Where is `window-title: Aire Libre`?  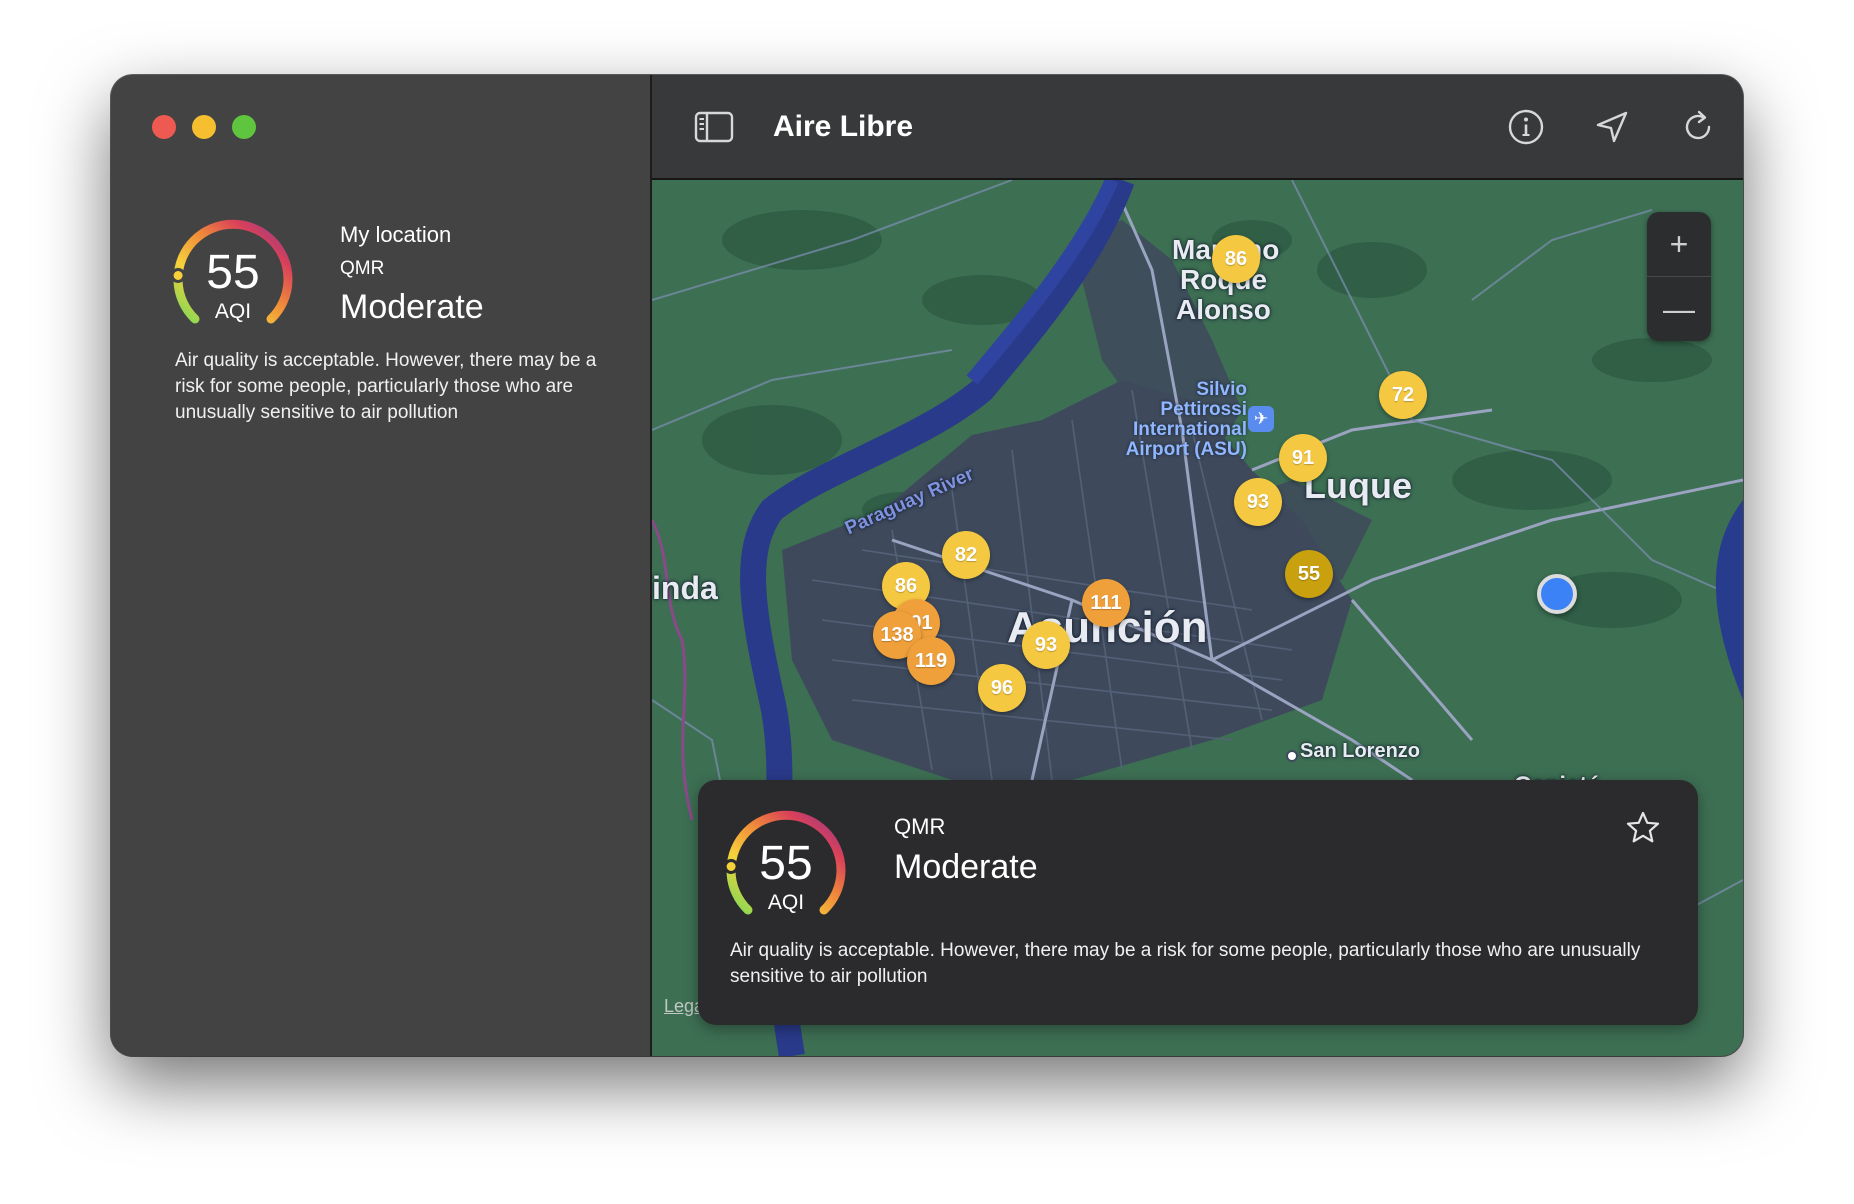 window-title: Aire Libre is located at coordinates (843, 126).